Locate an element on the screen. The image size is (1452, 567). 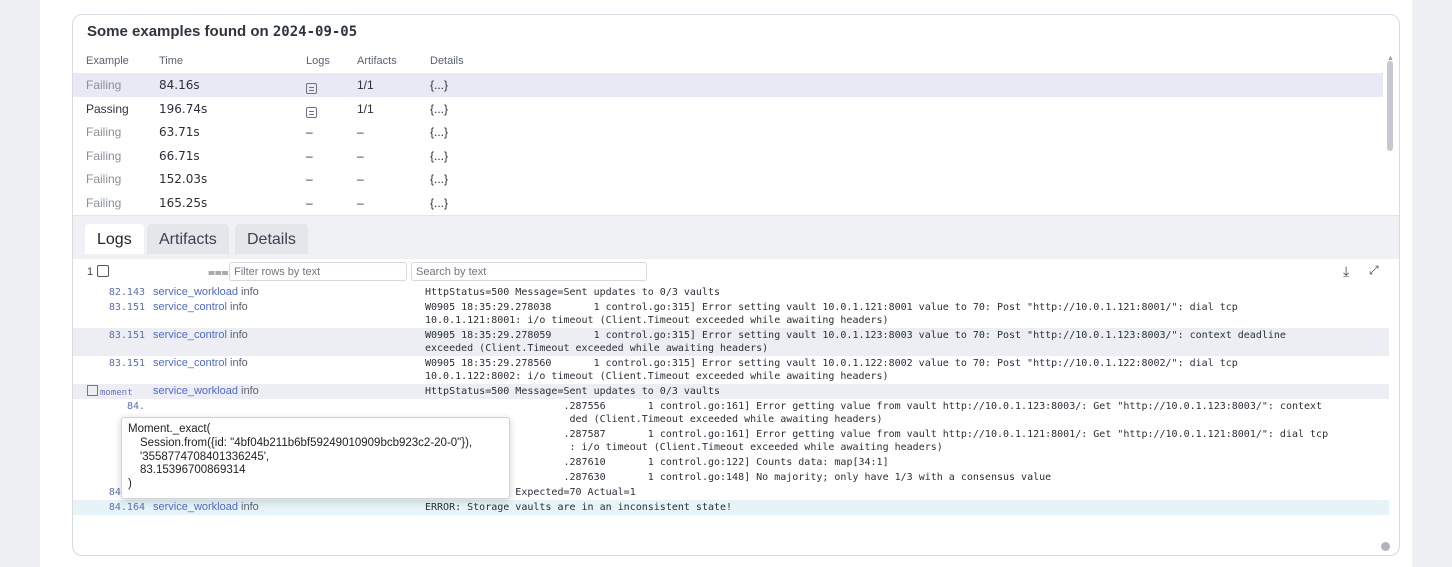
examples-scrollbar: ▲ ▼ is located at coordinates (1390, 141).